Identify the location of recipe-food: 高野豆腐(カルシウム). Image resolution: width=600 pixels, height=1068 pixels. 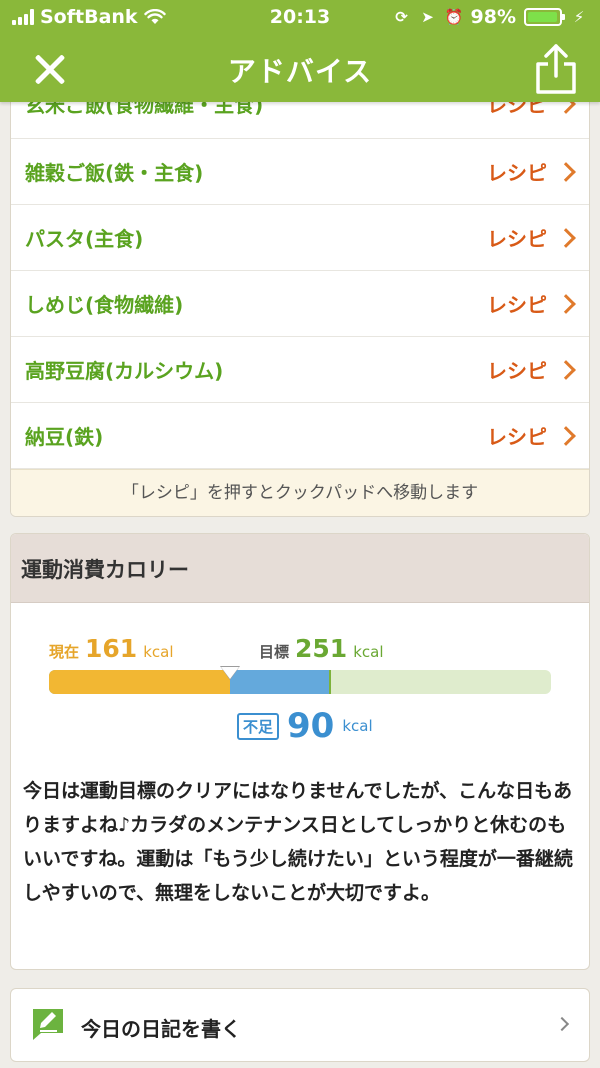
(124, 371).